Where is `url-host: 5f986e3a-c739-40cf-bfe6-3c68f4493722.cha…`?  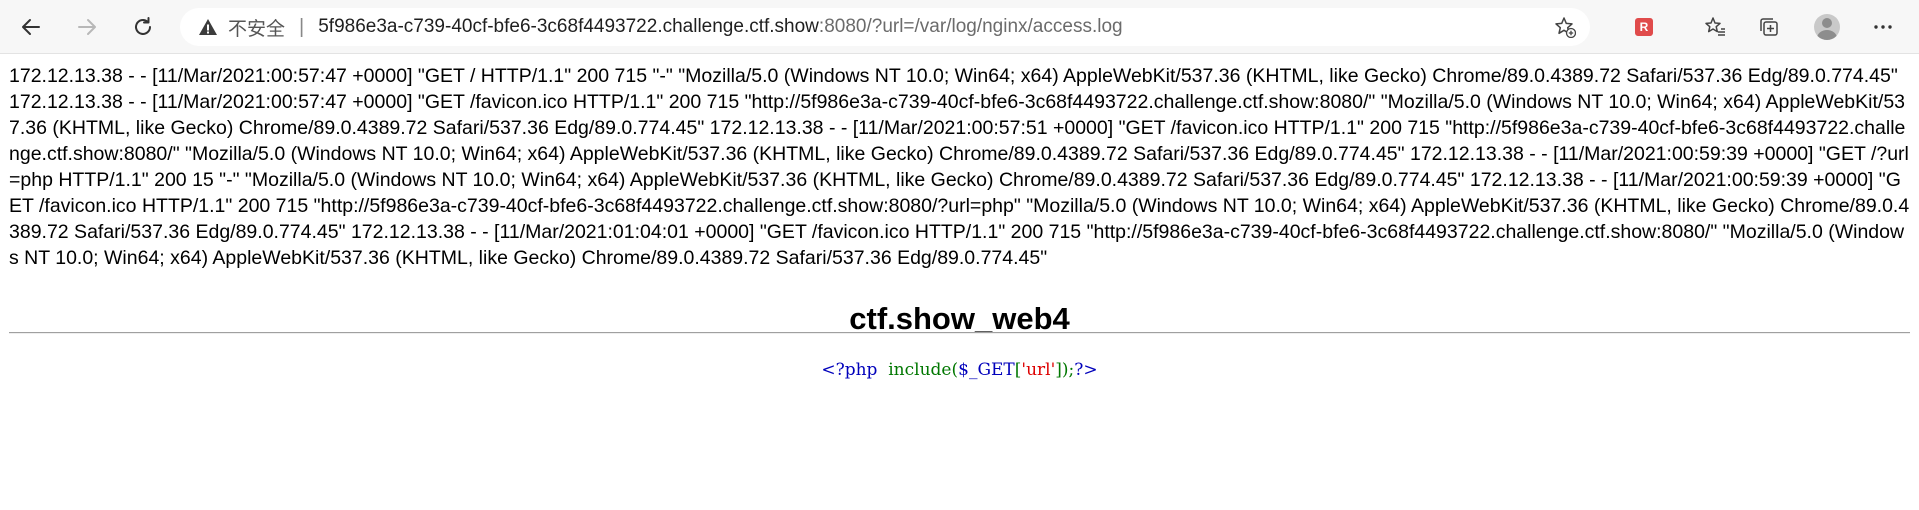
url-host: 5f986e3a-c739-40cf-bfe6-3c68f4493722.cha… is located at coordinates (568, 27).